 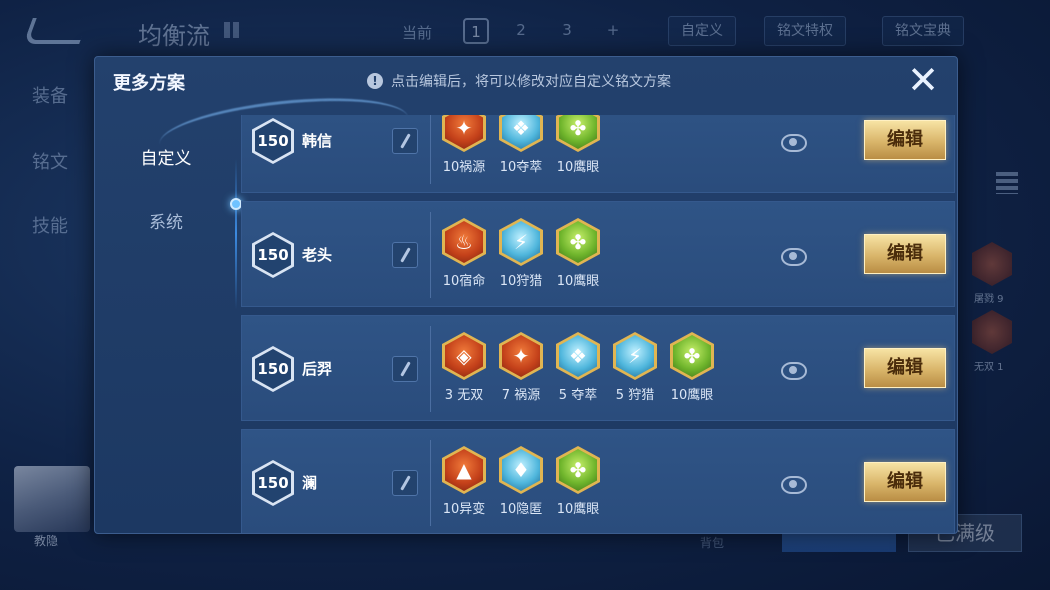 What do you see at coordinates (519, 81) in the screenshot?
I see `notice: ! 点击编辑后，将可以修改对应自定义铭文方案` at bounding box center [519, 81].